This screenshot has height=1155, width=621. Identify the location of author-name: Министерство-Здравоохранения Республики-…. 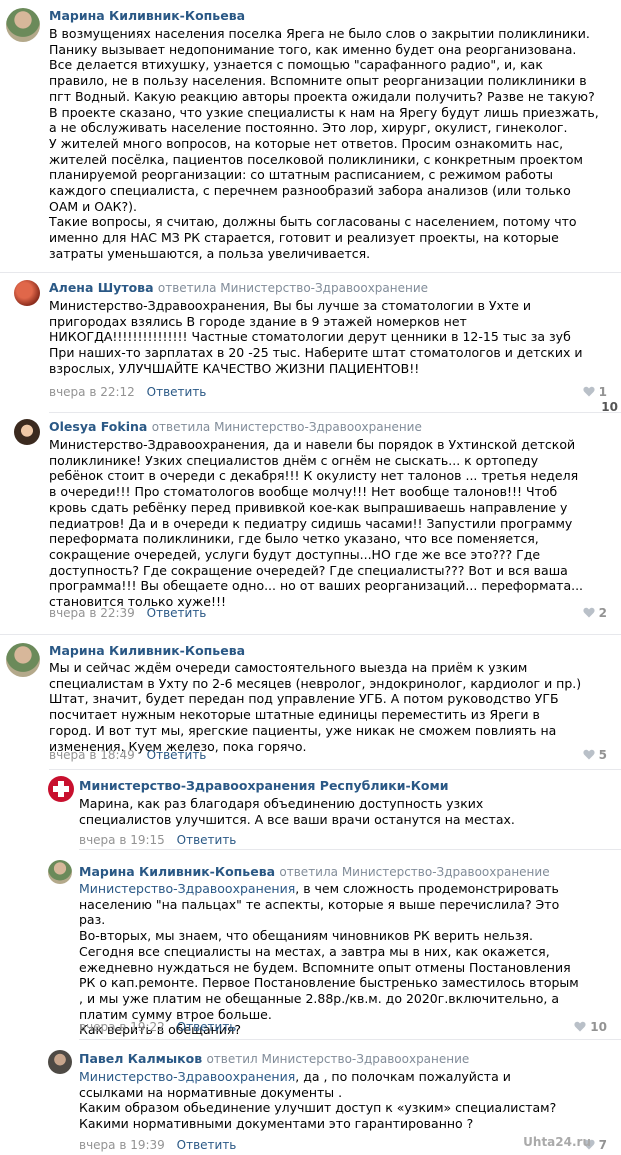
(263, 785).